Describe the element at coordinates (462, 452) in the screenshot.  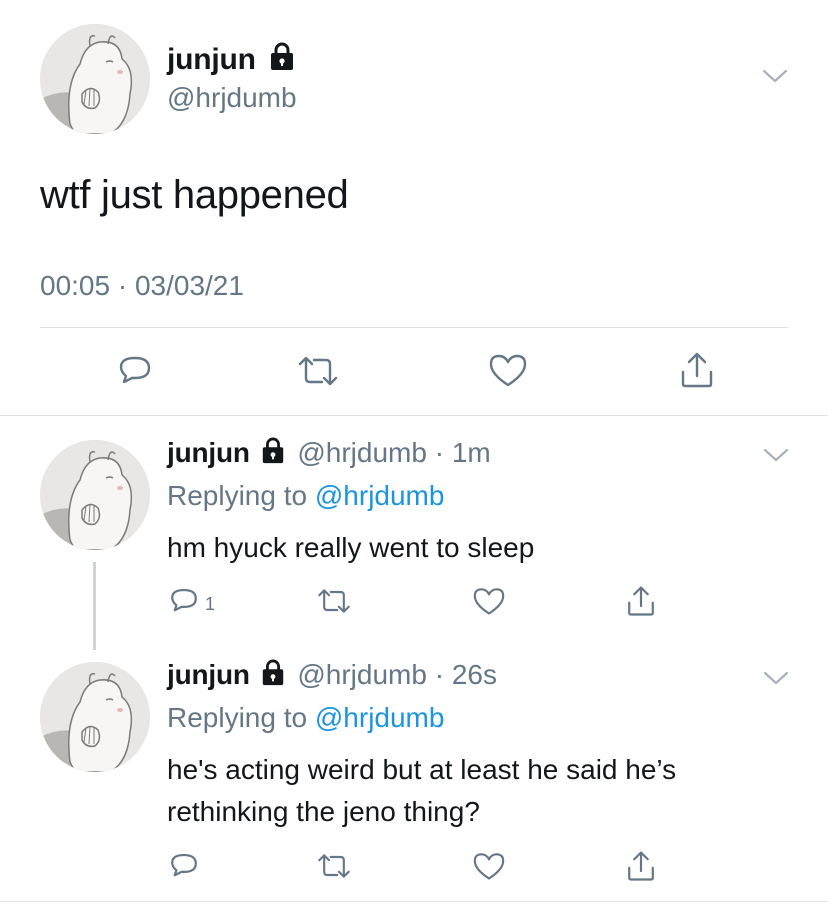
I see `reply-time: · 1m` at that location.